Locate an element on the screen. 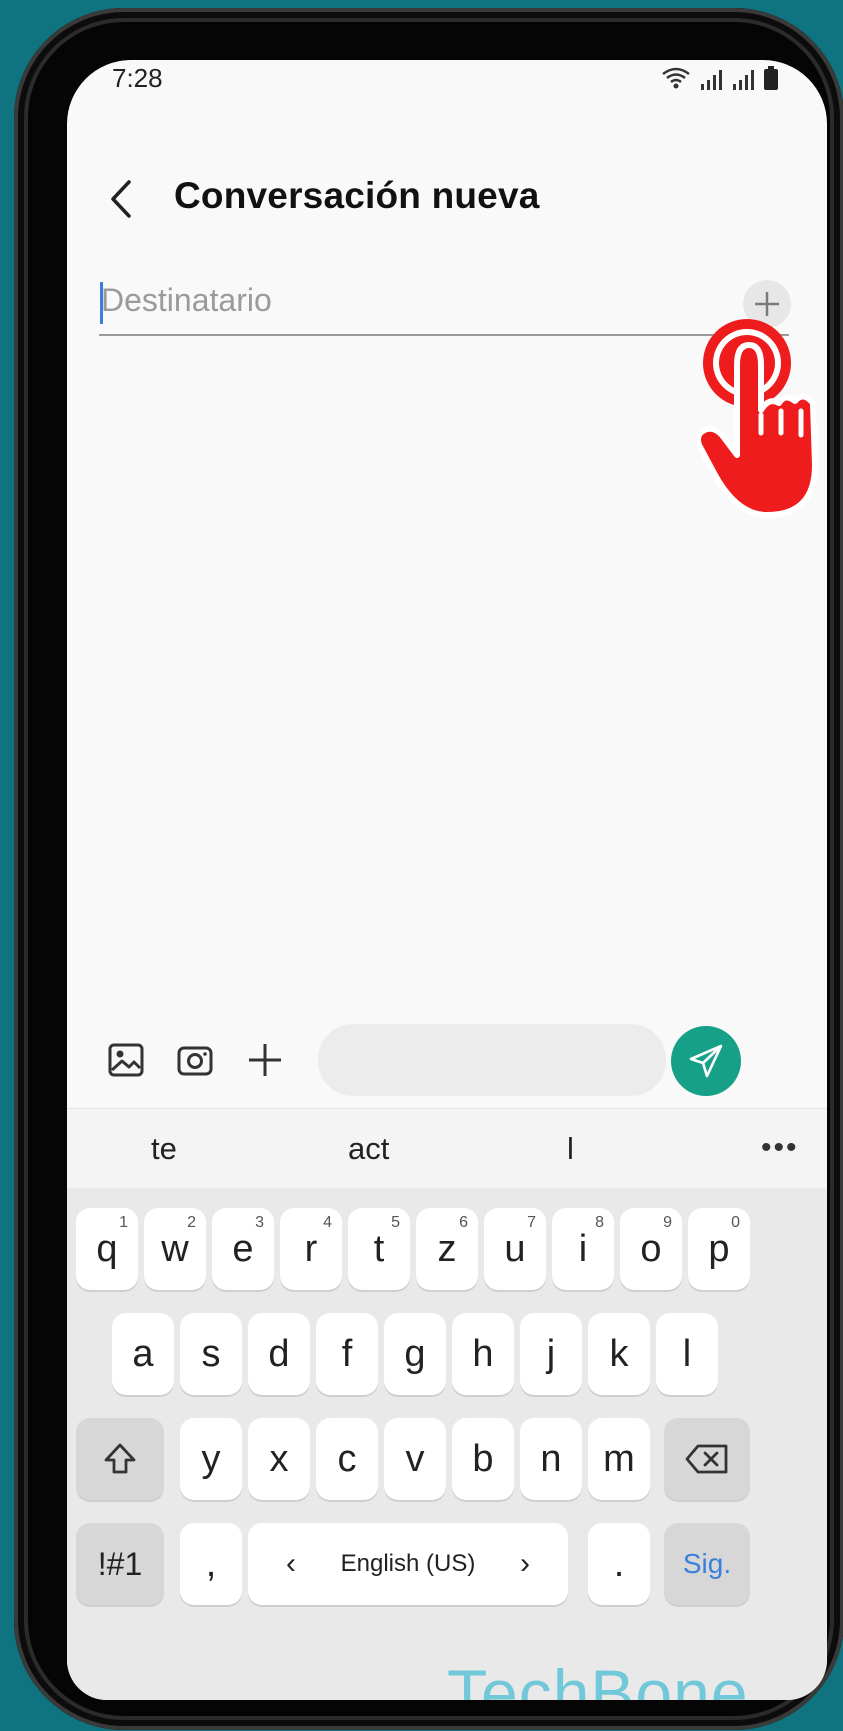 The height and width of the screenshot is (1731, 843). key-u: u7 is located at coordinates (515, 1249).